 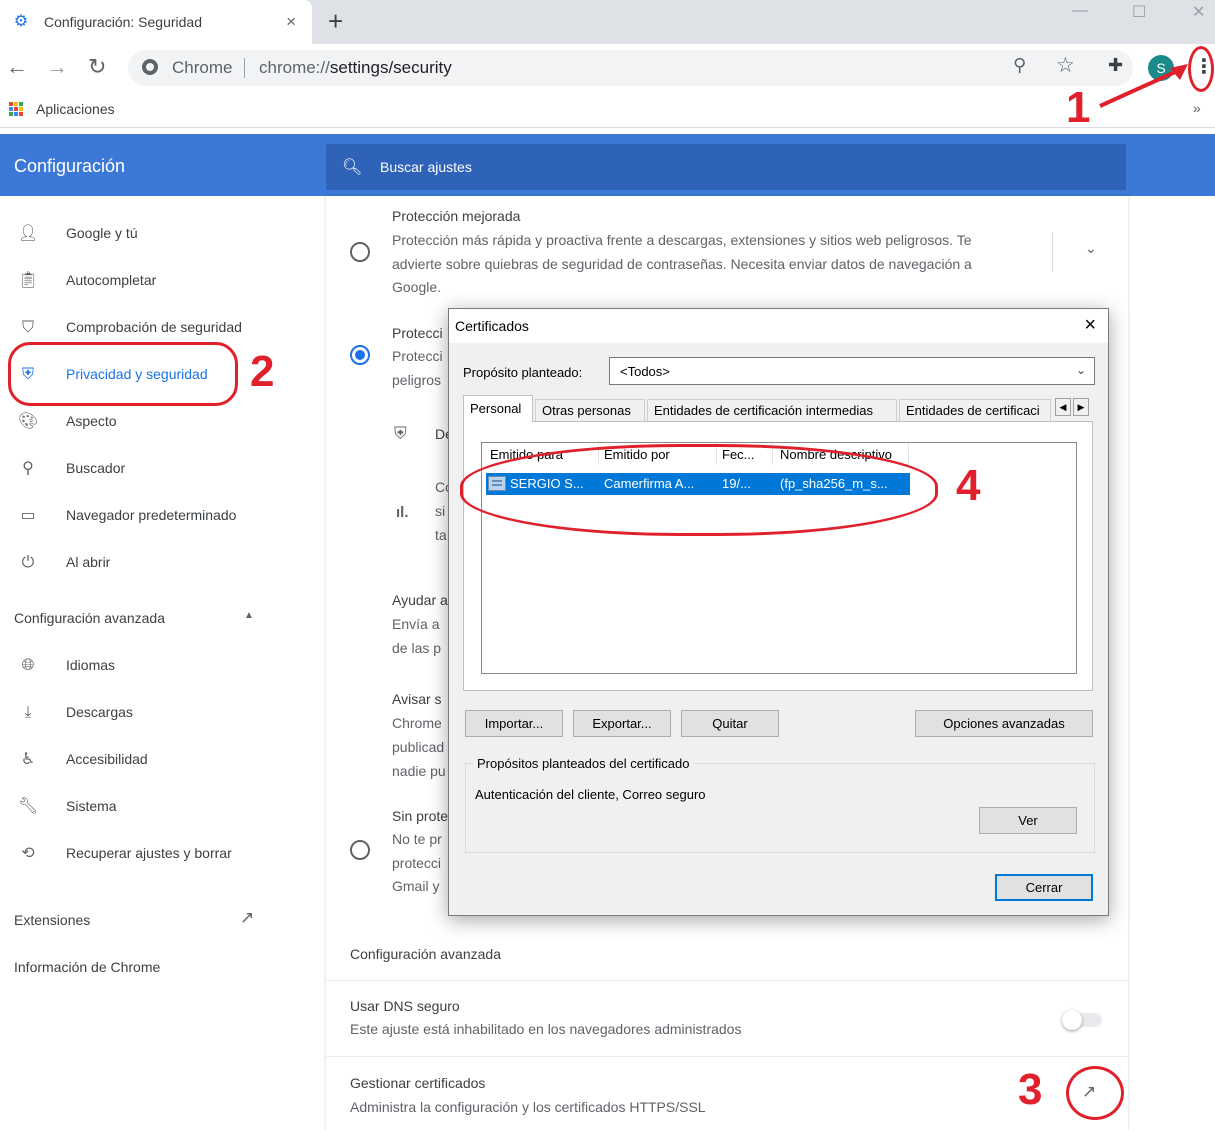 What do you see at coordinates (150, 563) in the screenshot?
I see `sidebar-item-on-startup: ⏻ Al abrir` at bounding box center [150, 563].